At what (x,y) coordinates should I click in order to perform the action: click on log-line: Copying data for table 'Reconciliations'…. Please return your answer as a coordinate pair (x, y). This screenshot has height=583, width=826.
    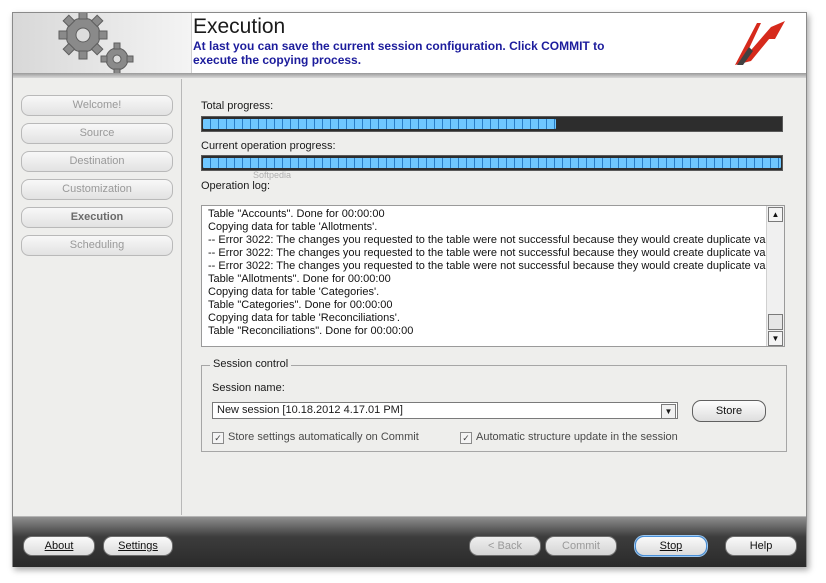
    Looking at the image, I should click on (304, 318).